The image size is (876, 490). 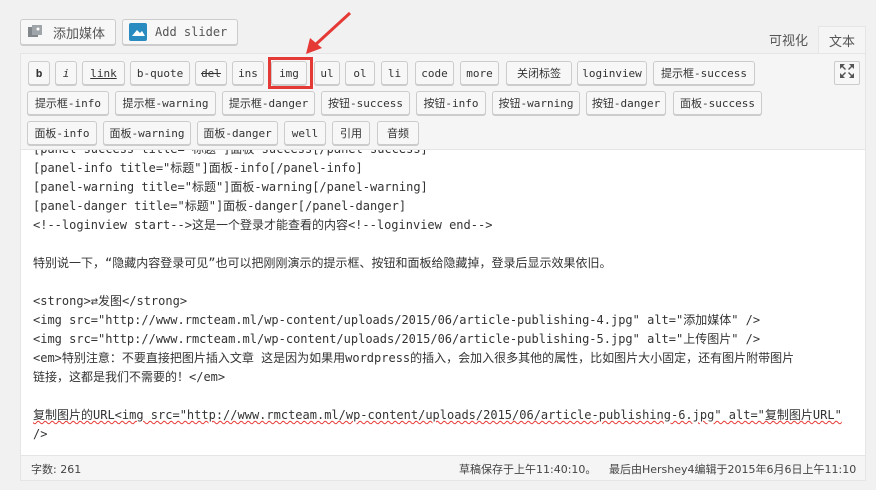 I want to click on qt-panel-info-button: 面板-info, so click(x=62, y=133).